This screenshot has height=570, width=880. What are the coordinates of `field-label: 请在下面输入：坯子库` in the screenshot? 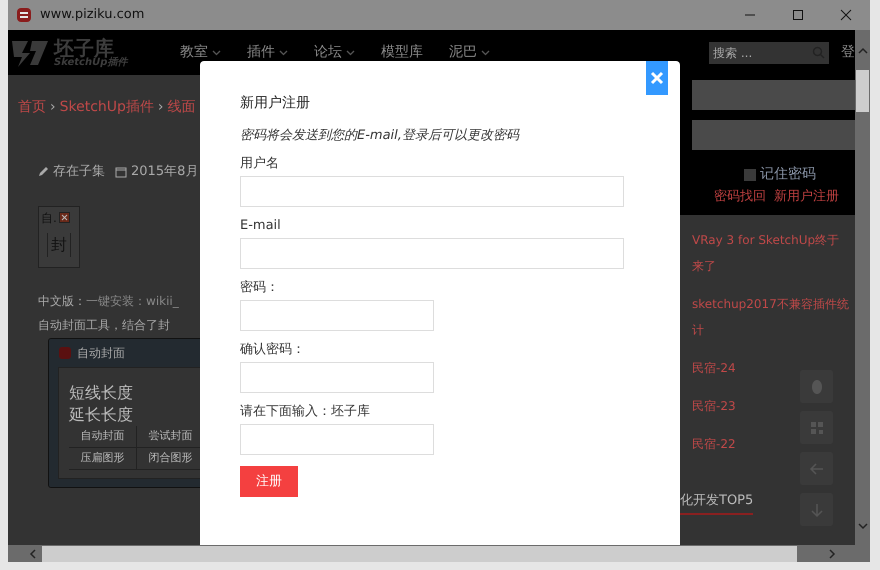 It's located at (305, 412).